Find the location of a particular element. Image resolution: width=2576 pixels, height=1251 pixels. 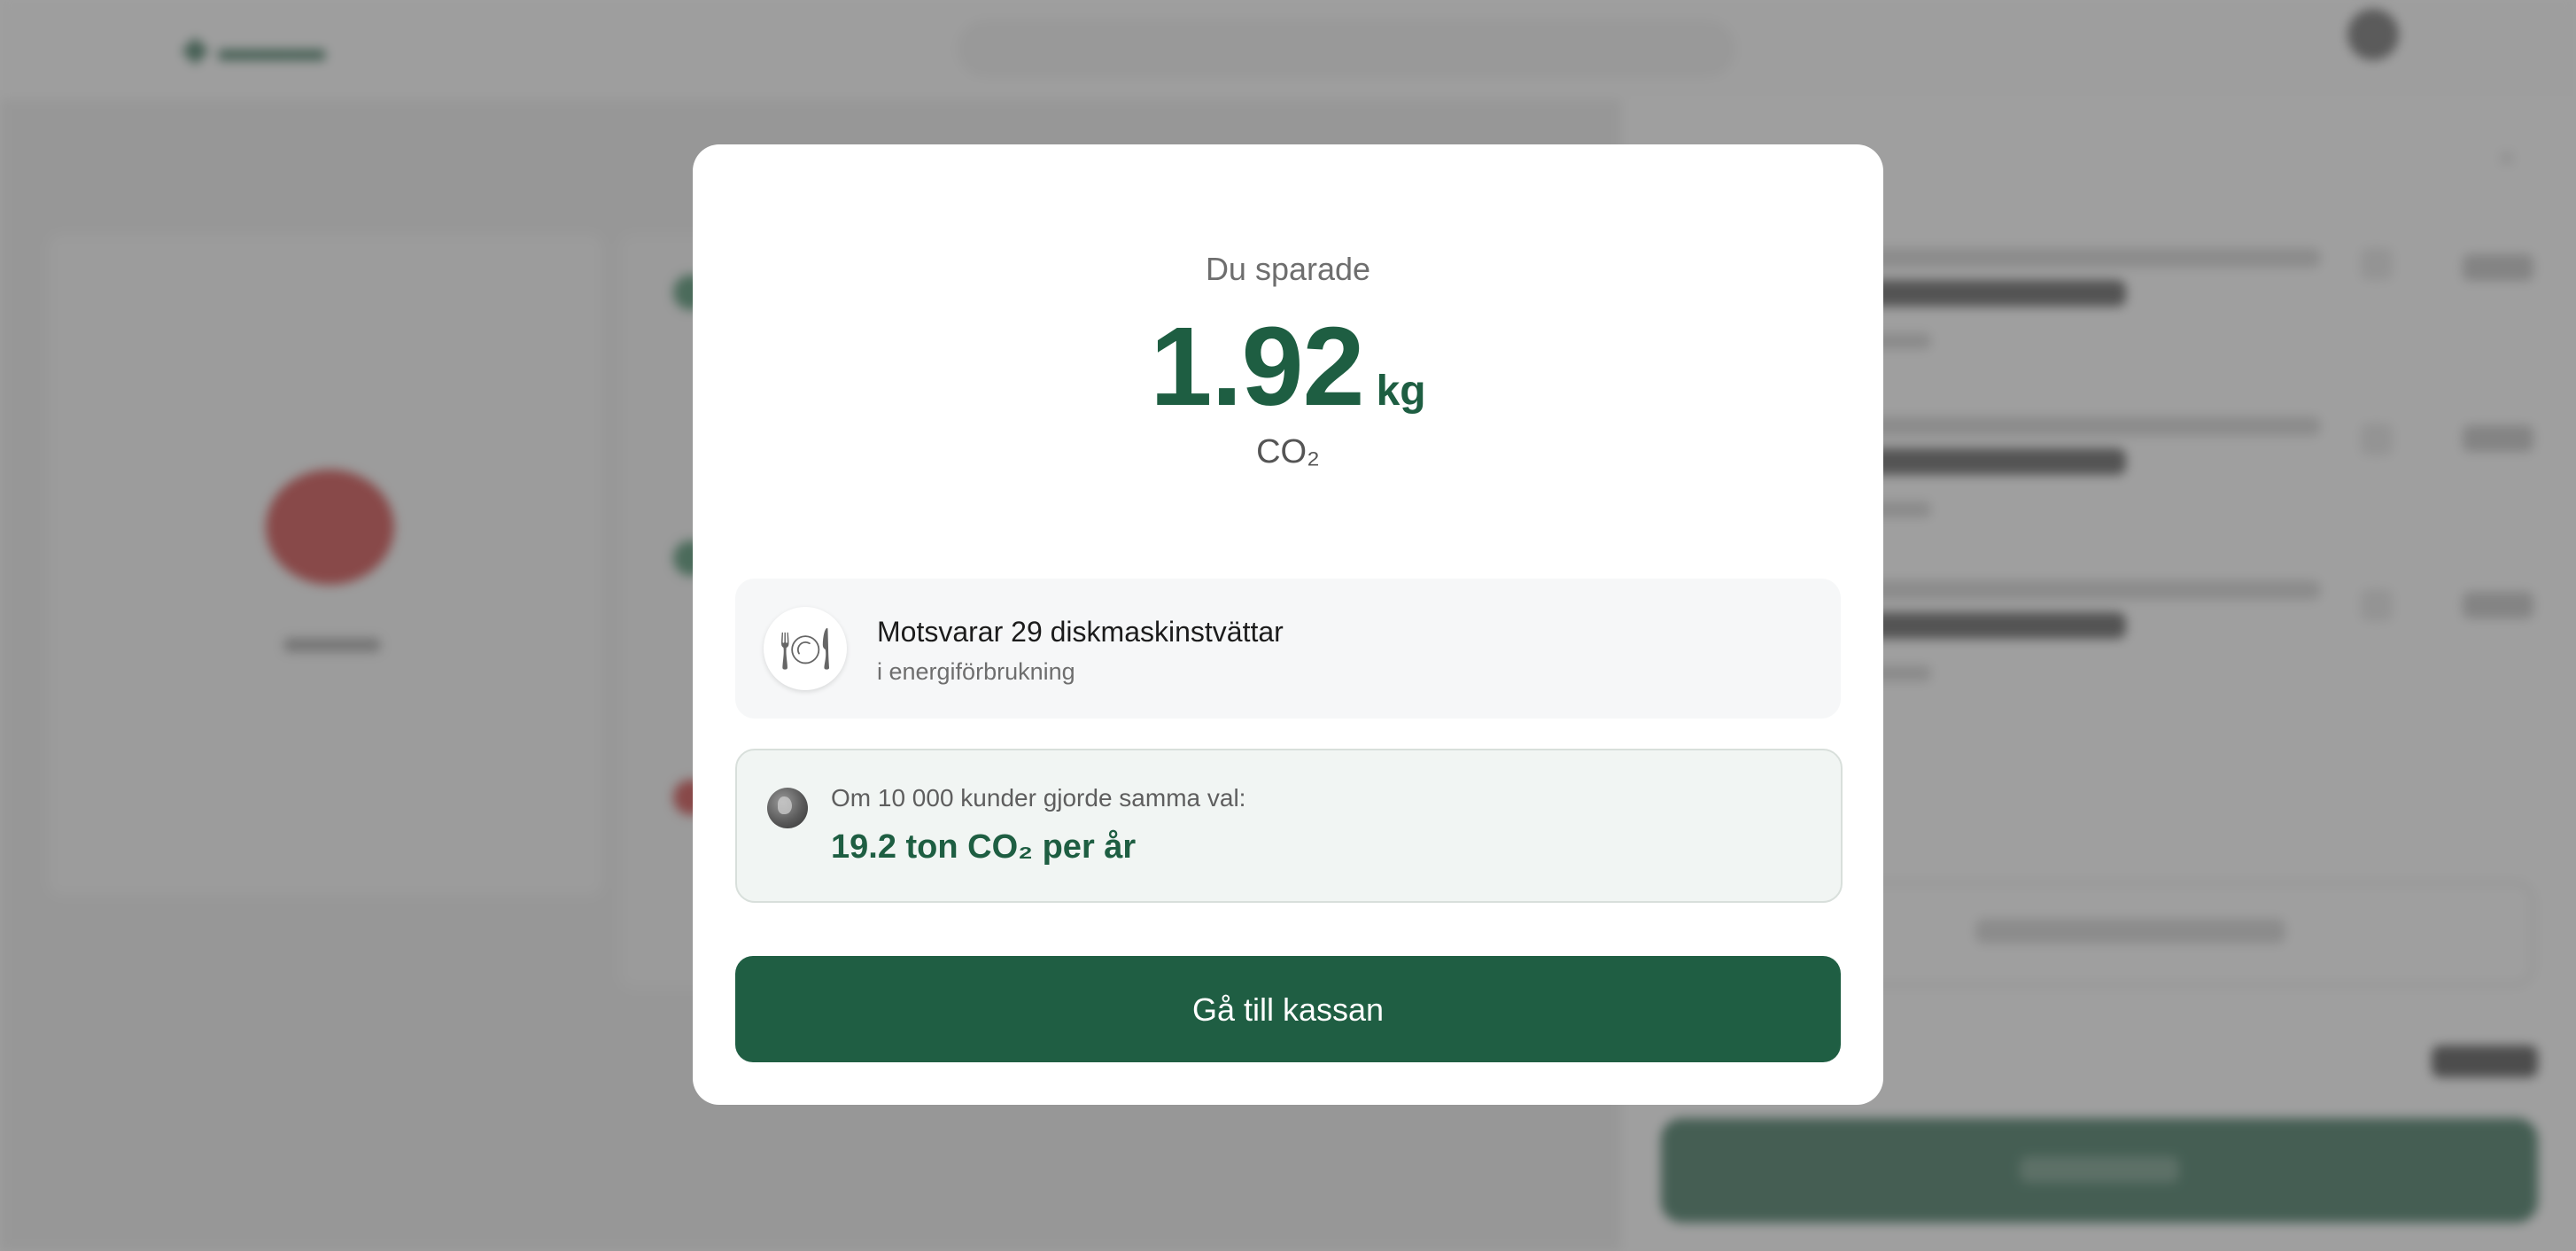

plate-cutlery-icon: 🍽 is located at coordinates (805, 648).